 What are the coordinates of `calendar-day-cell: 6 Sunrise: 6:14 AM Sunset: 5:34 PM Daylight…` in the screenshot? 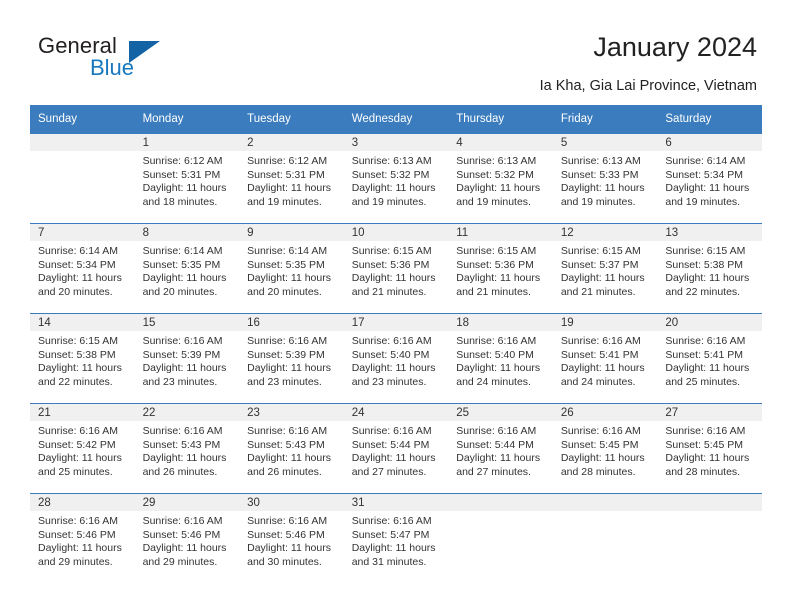 It's located at (709, 178).